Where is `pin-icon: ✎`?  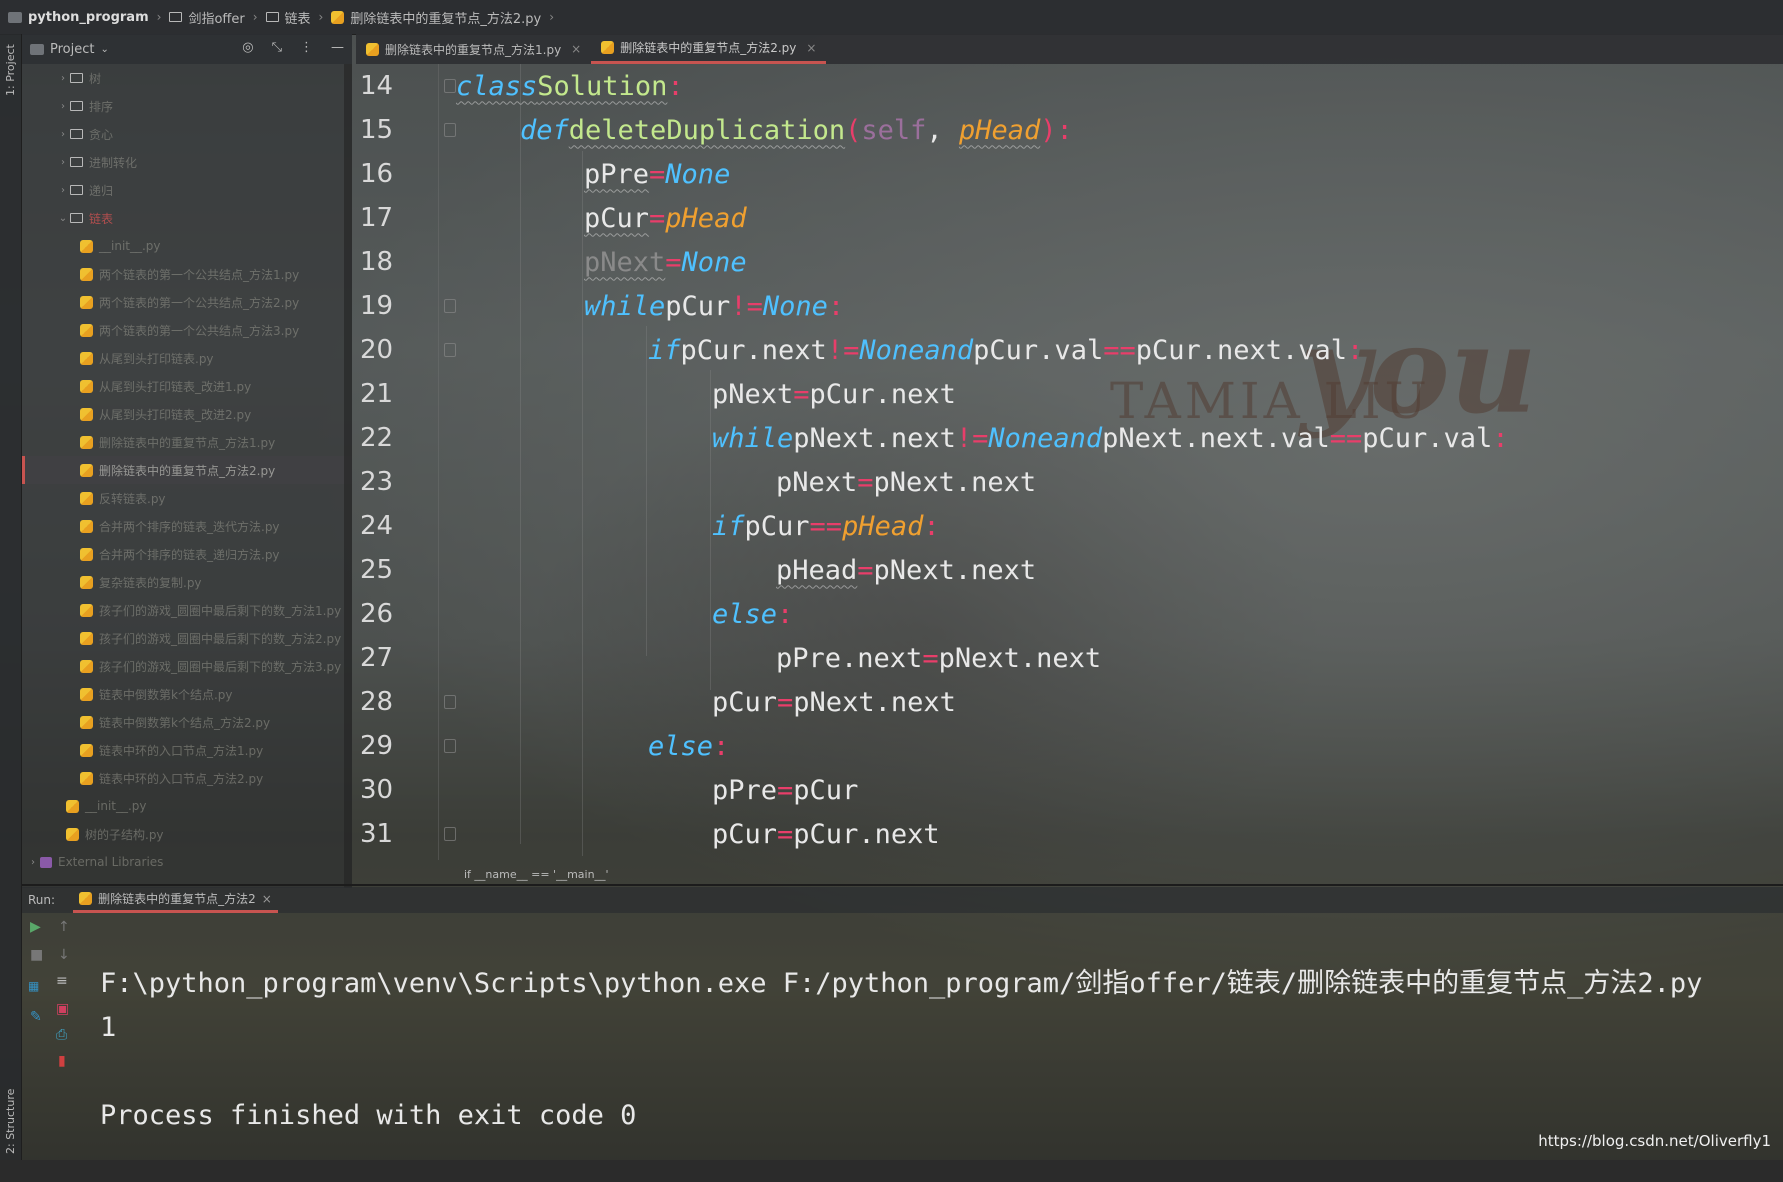 pin-icon: ✎ is located at coordinates (36, 1017).